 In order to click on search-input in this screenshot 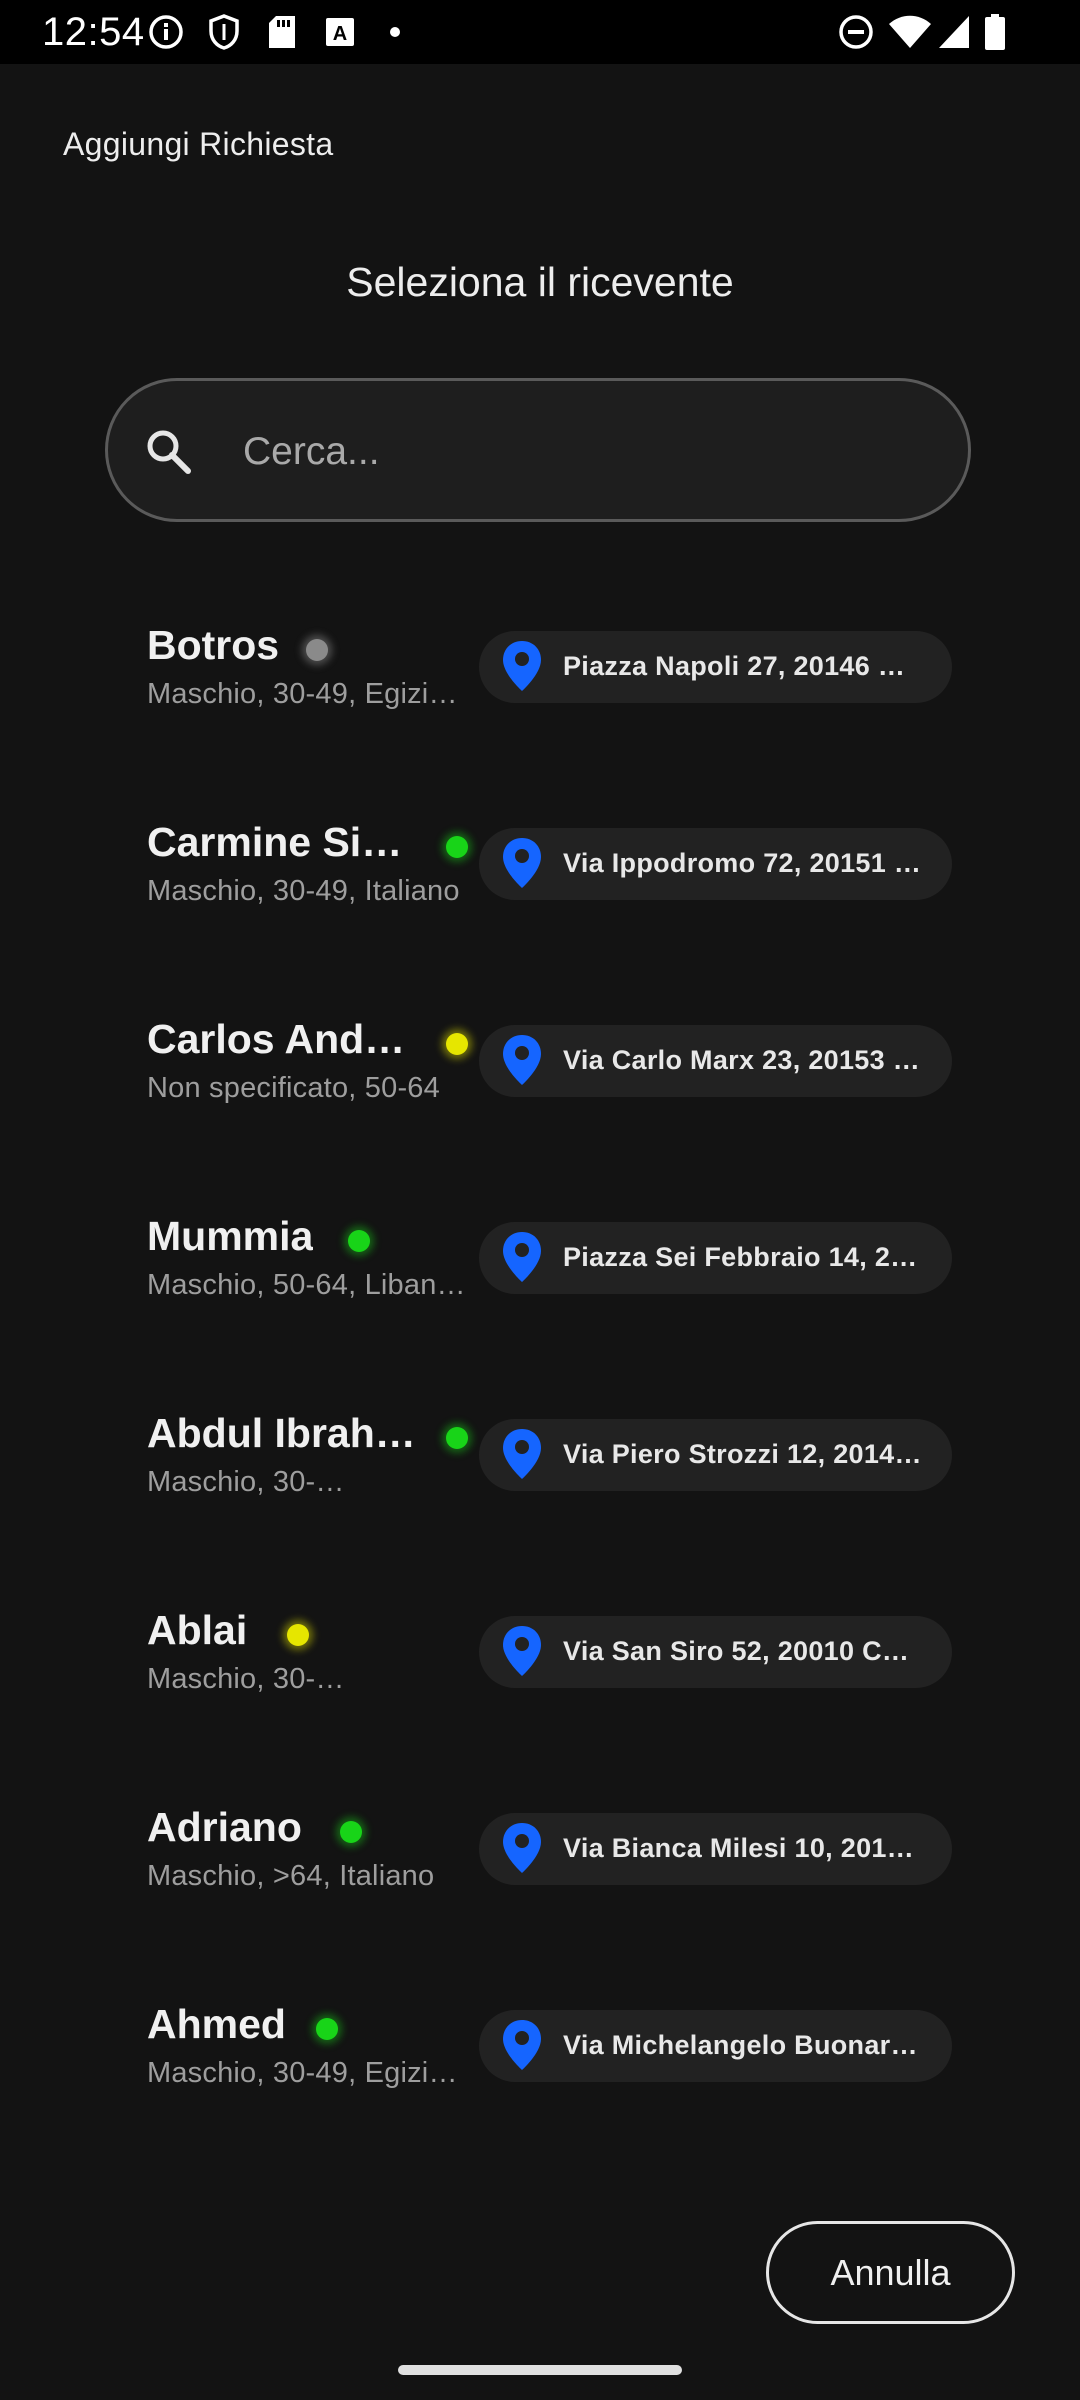, I will do `click(583, 452)`.